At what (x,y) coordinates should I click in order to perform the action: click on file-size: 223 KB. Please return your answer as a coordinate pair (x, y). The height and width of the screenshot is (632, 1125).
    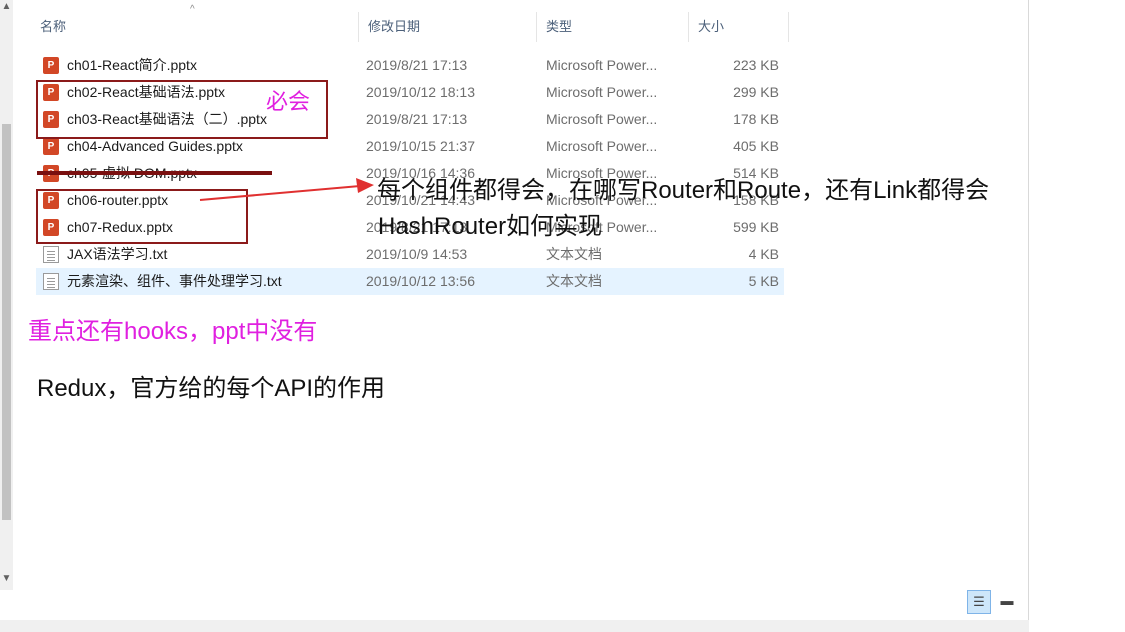
    Looking at the image, I should click on (756, 65).